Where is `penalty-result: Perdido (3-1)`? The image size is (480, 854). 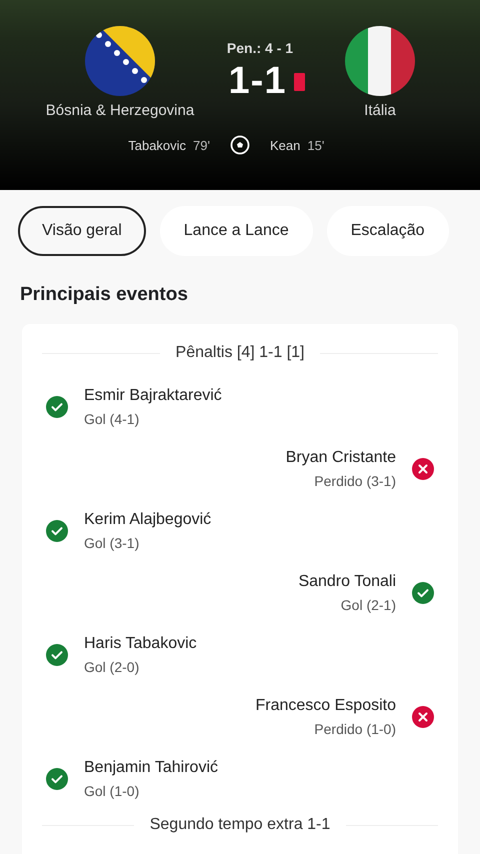 penalty-result: Perdido (3-1) is located at coordinates (355, 481).